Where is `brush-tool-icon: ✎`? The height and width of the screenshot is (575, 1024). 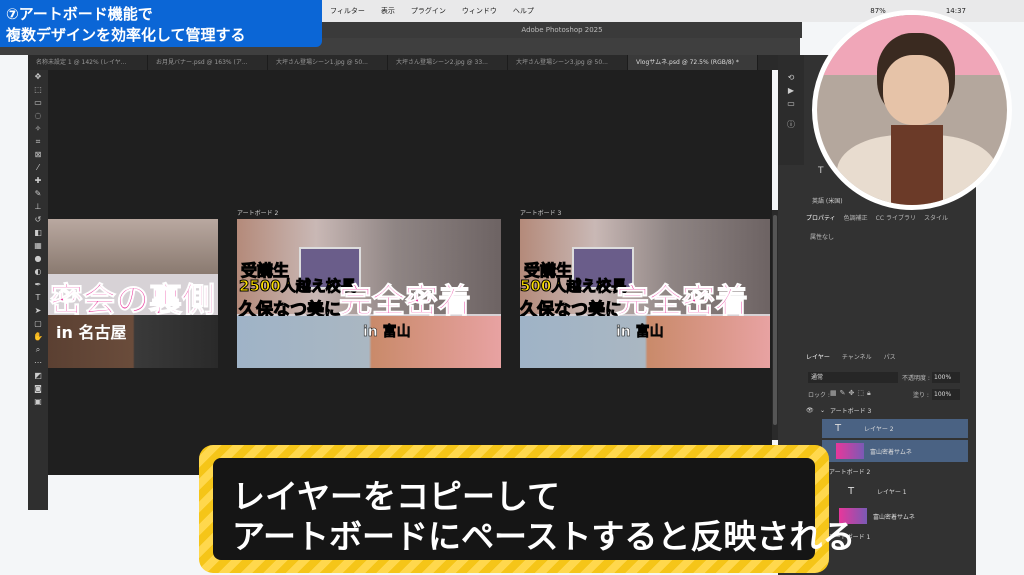 brush-tool-icon: ✎ is located at coordinates (38, 193).